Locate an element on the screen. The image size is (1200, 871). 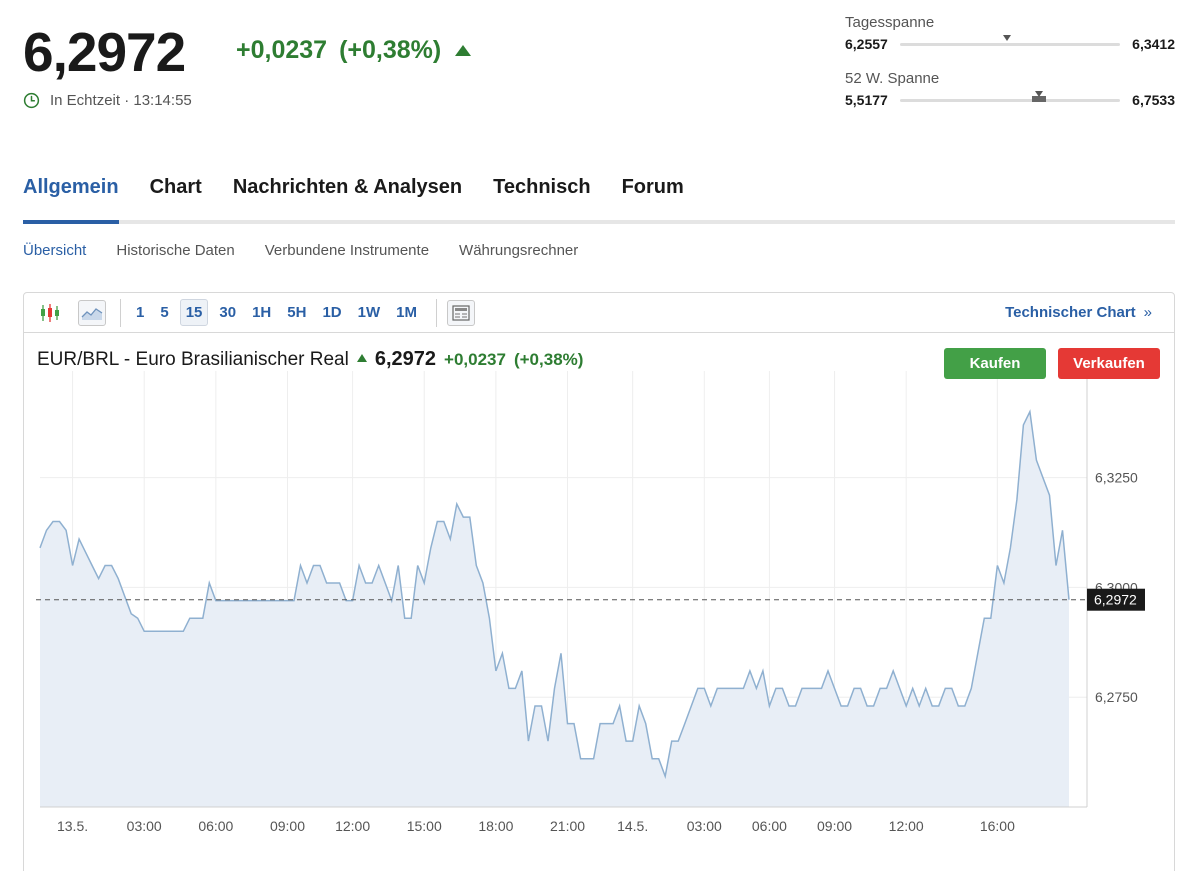
week52-range-high: 6,7533 is located at coordinates (1153, 100).